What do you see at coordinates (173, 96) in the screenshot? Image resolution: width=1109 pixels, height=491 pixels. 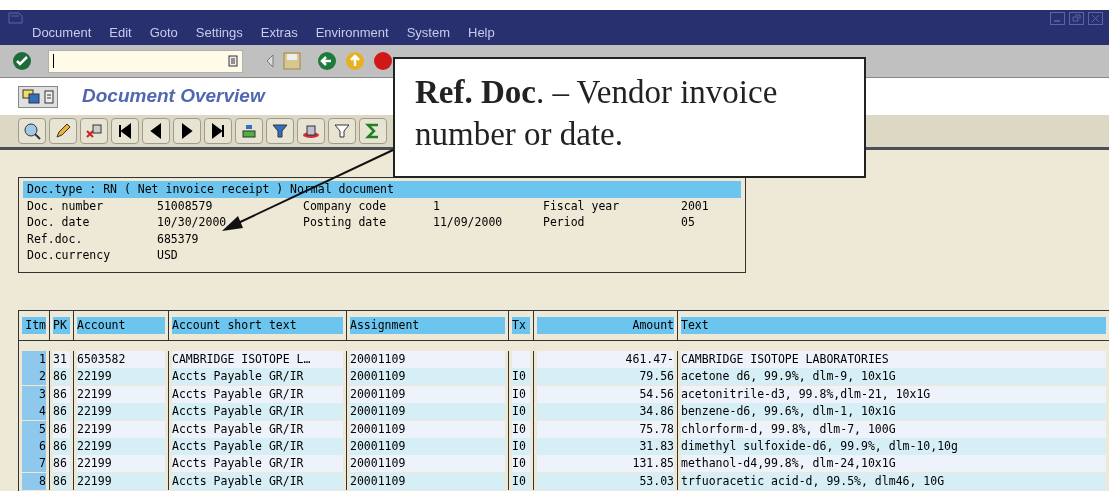 I see `screen-title: Document Overview` at bounding box center [173, 96].